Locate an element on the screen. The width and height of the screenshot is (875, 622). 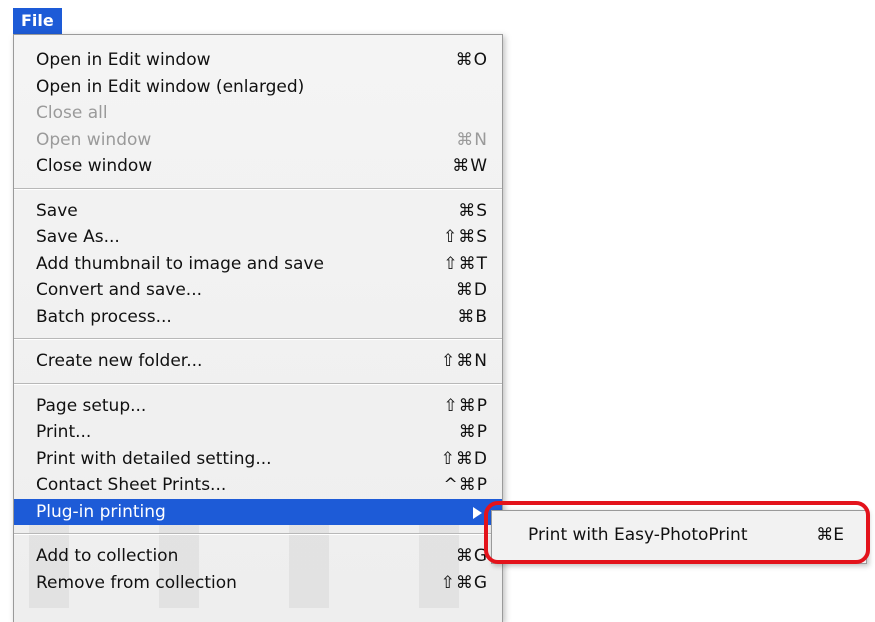
menu-item-save: Save ⌘S is located at coordinates (258, 211).